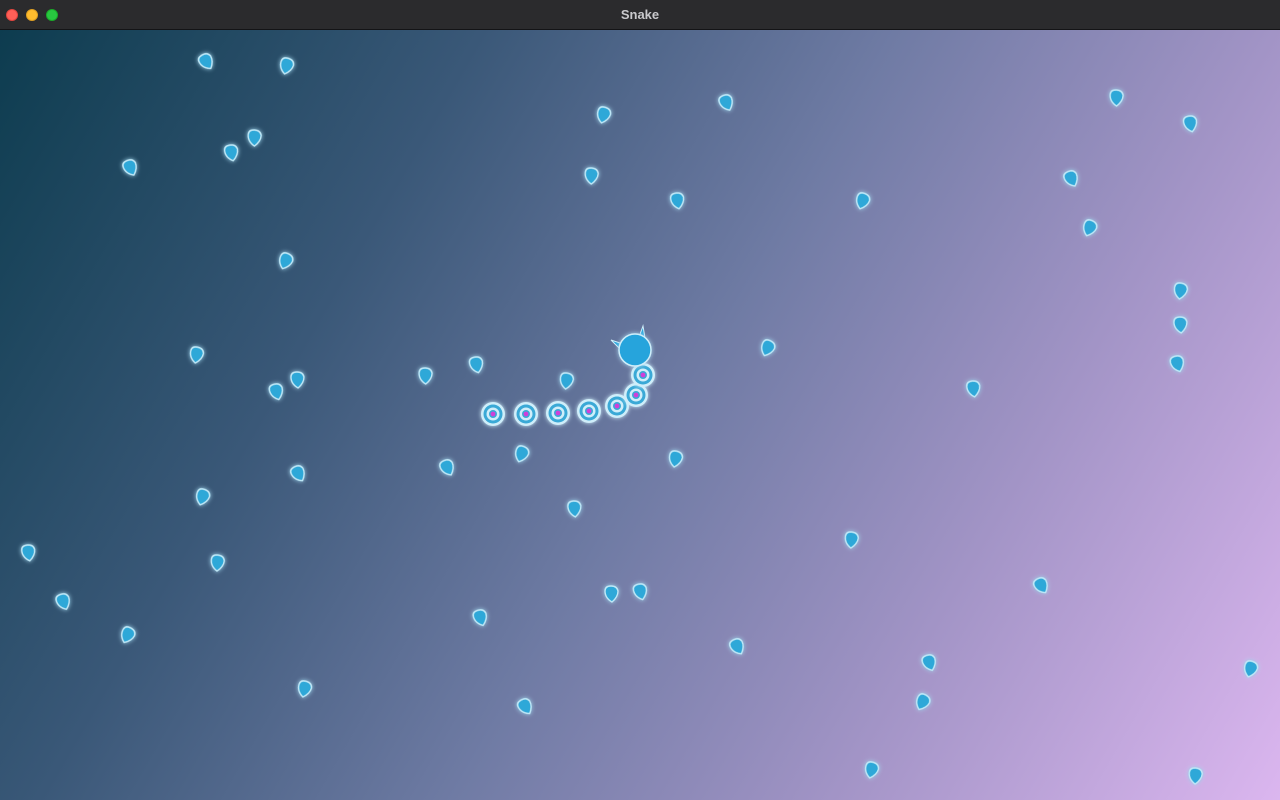  I want to click on title-bar: Snake, so click(640, 15).